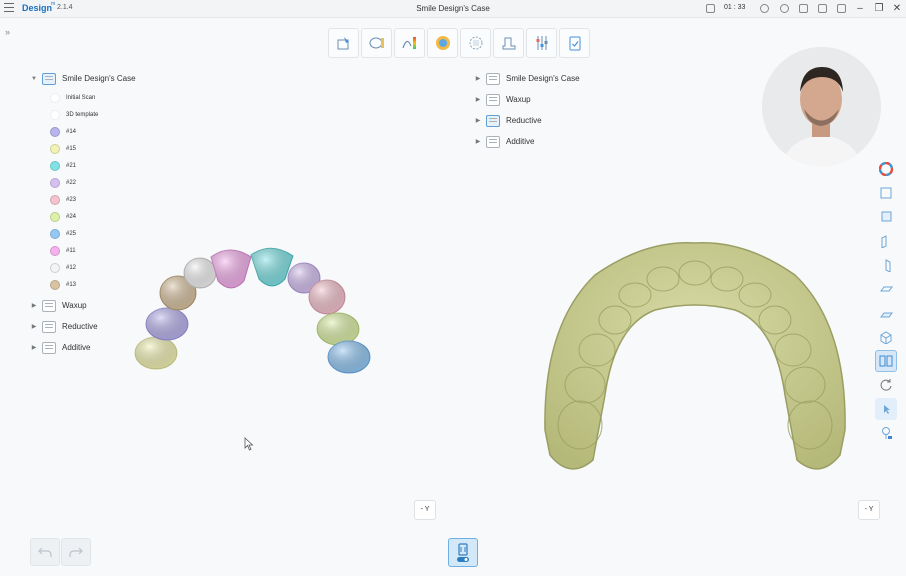 This screenshot has width=906, height=576. What do you see at coordinates (409, 43) in the screenshot?
I see `curve-color-icon` at bounding box center [409, 43].